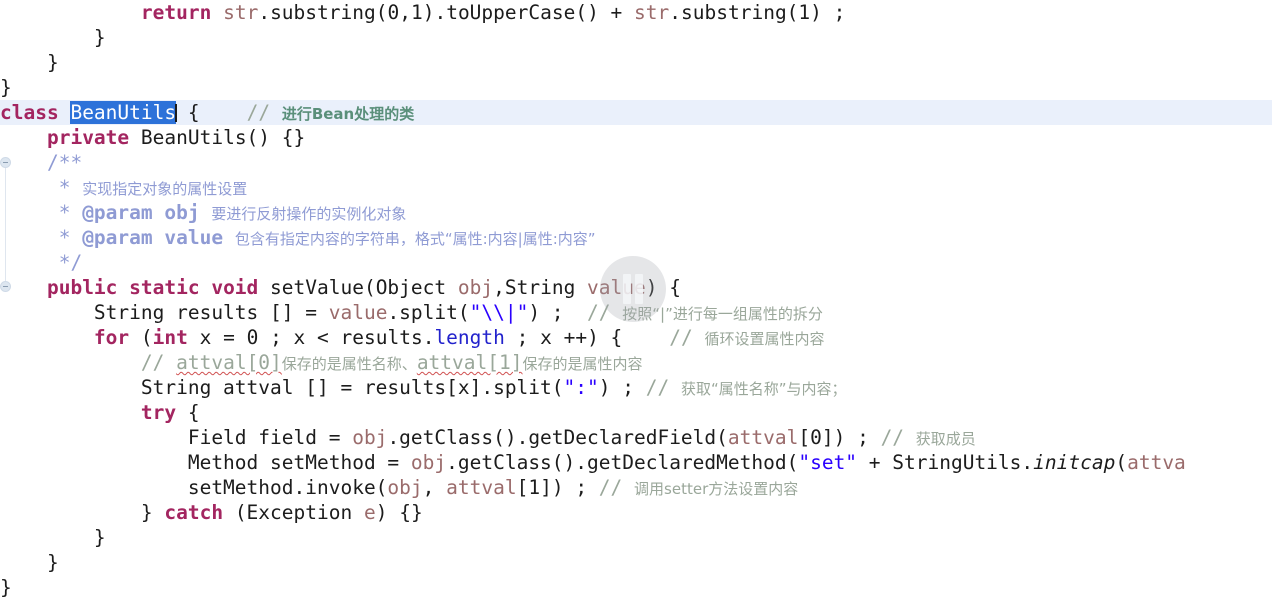 The height and width of the screenshot is (600, 1272). What do you see at coordinates (293, 512) in the screenshot?
I see `token-plain: (Exception` at bounding box center [293, 512].